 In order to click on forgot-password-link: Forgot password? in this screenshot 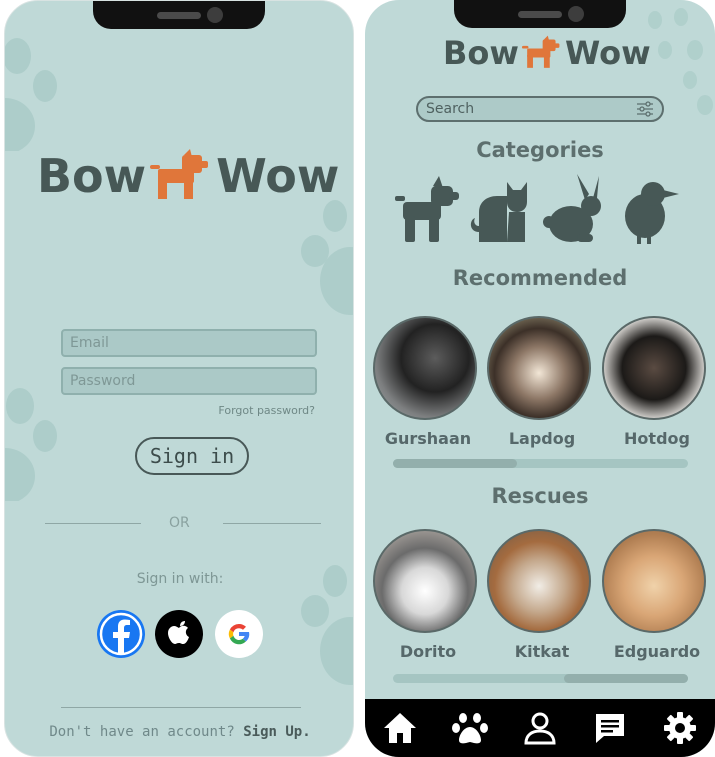, I will do `click(266, 410)`.